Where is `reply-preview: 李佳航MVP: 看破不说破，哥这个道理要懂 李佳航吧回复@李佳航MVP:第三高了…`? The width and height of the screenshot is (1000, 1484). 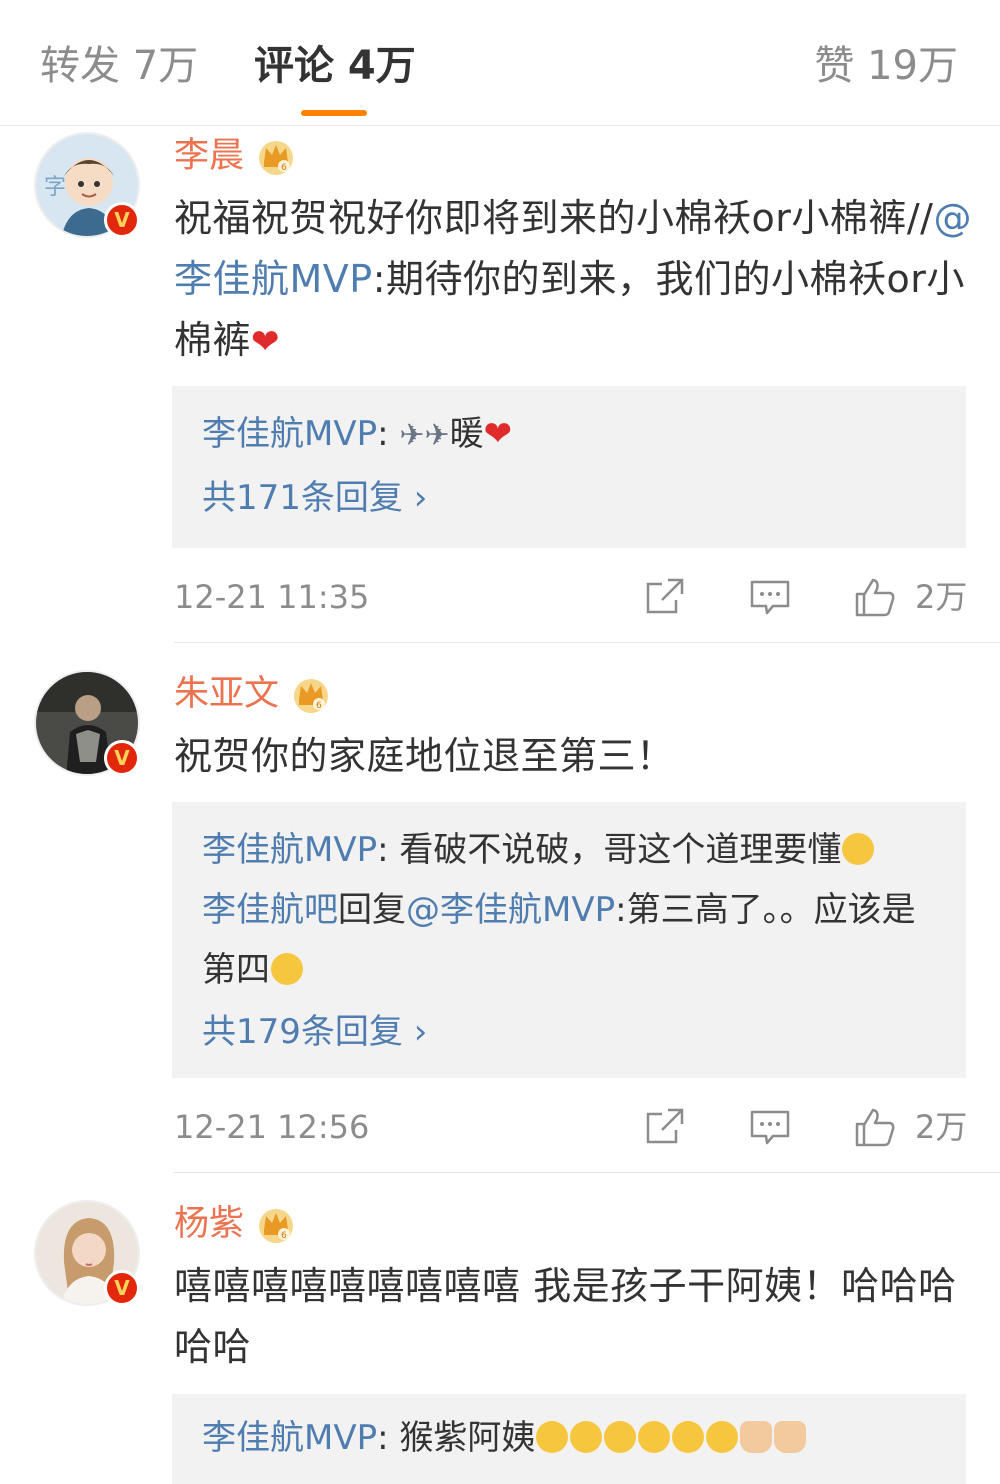 reply-preview: 李佳航MVP: 看破不说破，哥这个道理要懂 李佳航吧回复@李佳航MVP:第三高了… is located at coordinates (569, 940).